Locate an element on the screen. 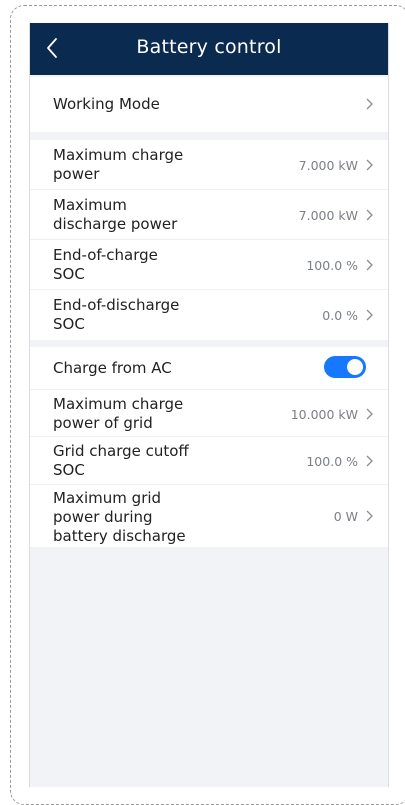 This screenshot has height=805, width=405. end-of-discharge-soc-label: End-of-discharge SOC is located at coordinates (116, 314).